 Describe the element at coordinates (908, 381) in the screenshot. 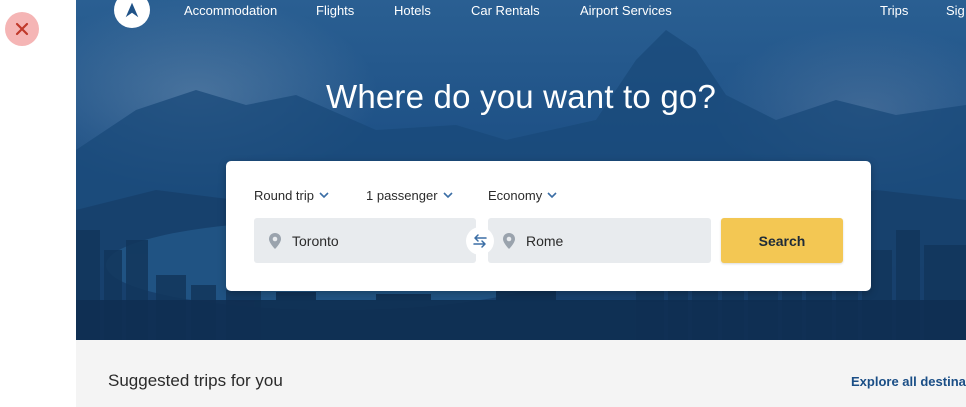

I see `explore-destinations-link: Explore all destinati` at that location.